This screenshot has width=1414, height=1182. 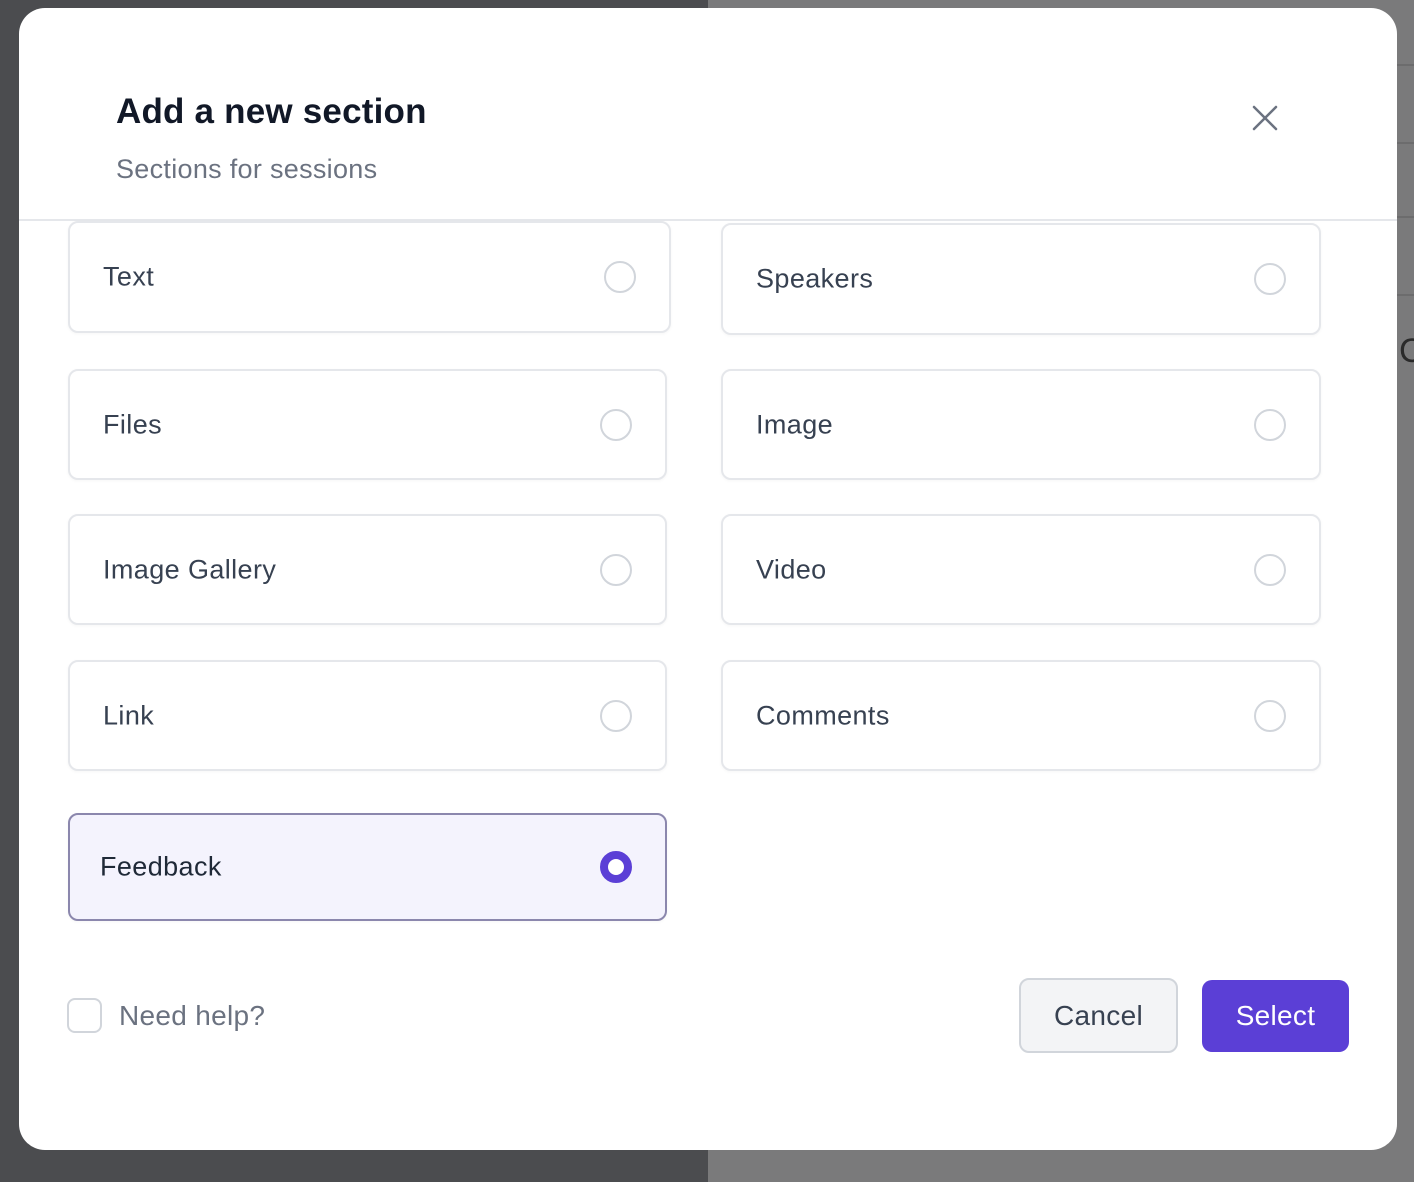 What do you see at coordinates (190, 569) in the screenshot?
I see `option-label: Image Gallery` at bounding box center [190, 569].